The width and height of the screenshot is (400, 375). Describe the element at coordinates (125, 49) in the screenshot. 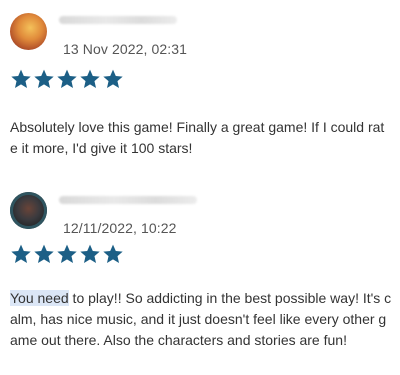

I see `review-timestamp: 13 Nov 2022, 02:31` at that location.